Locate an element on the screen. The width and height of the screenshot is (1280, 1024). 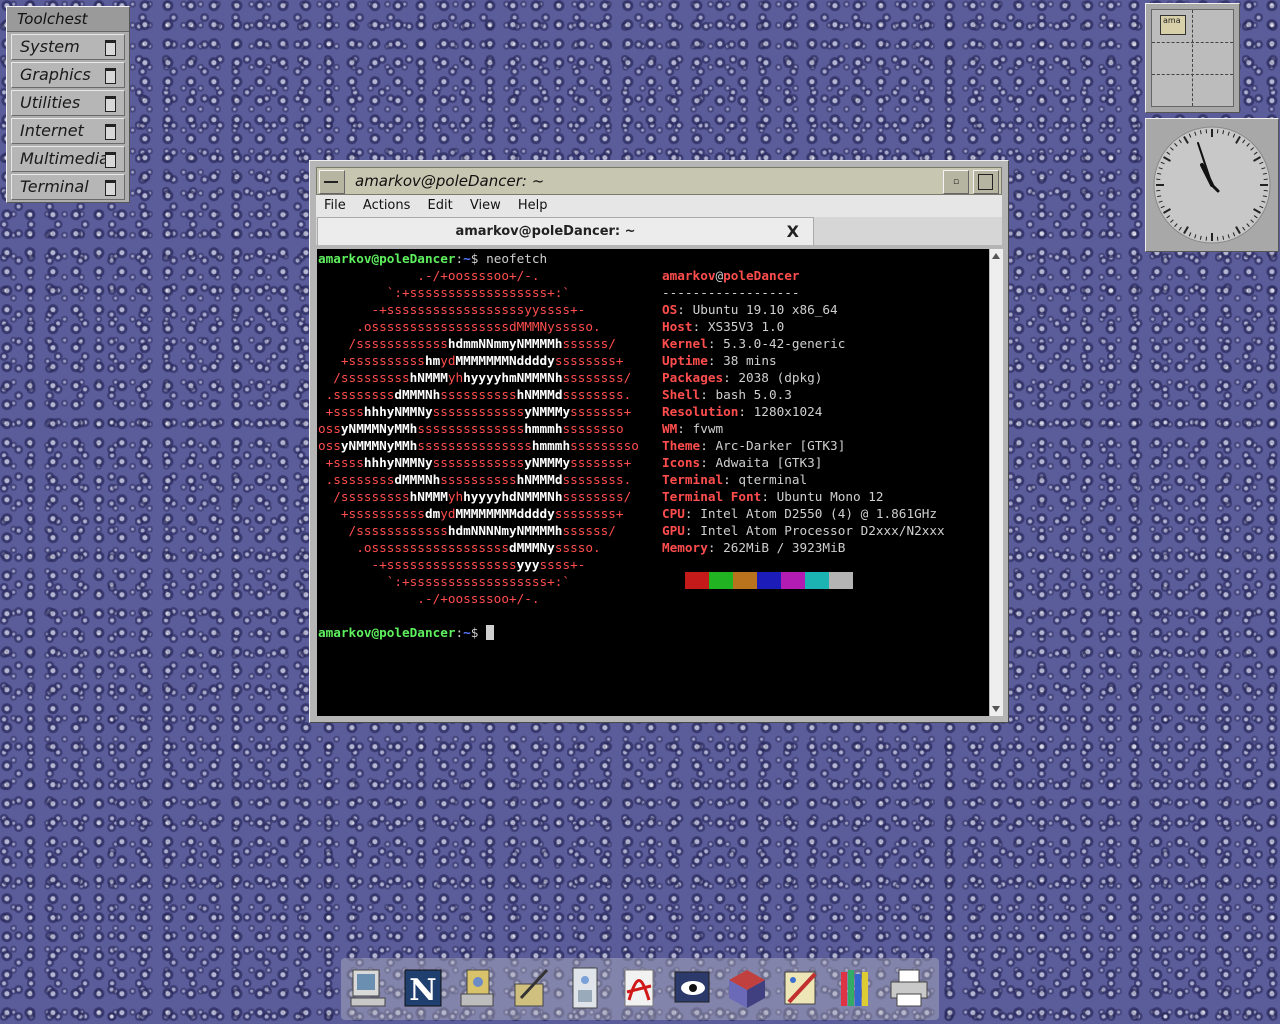
system-monitor-icon is located at coordinates (585, 988).